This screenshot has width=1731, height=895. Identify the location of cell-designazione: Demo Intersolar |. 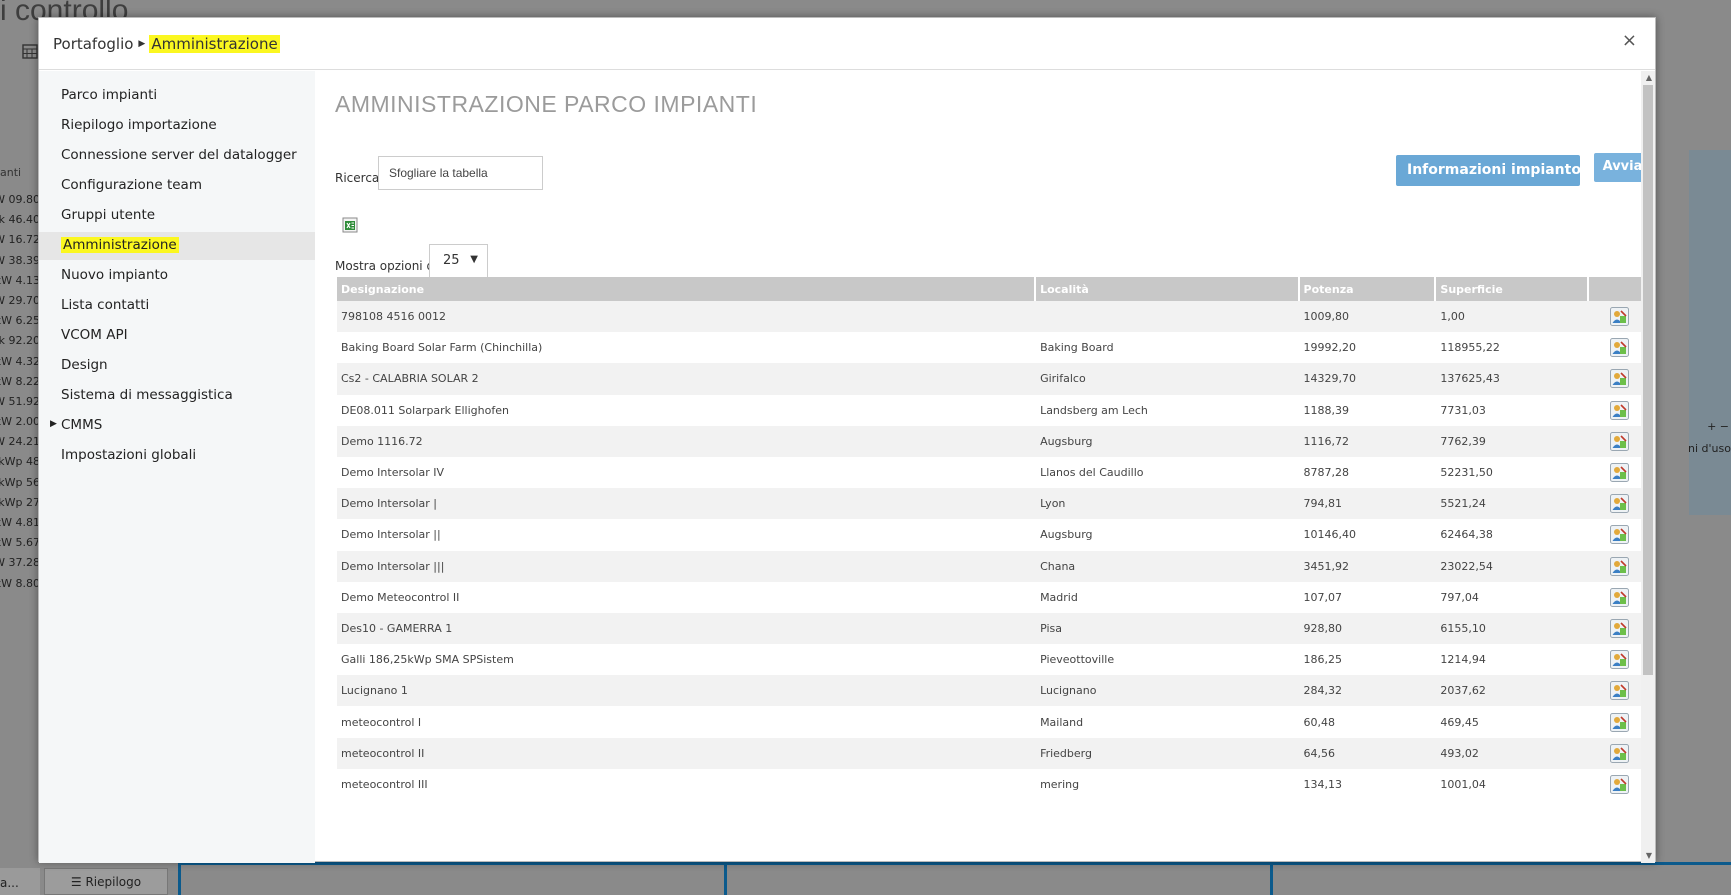
(686, 504).